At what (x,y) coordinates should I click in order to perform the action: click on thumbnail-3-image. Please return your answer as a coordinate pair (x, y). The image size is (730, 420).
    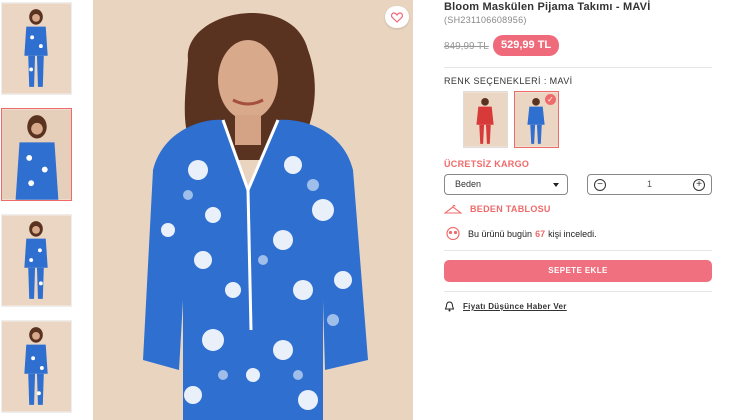
    Looking at the image, I should click on (36, 260).